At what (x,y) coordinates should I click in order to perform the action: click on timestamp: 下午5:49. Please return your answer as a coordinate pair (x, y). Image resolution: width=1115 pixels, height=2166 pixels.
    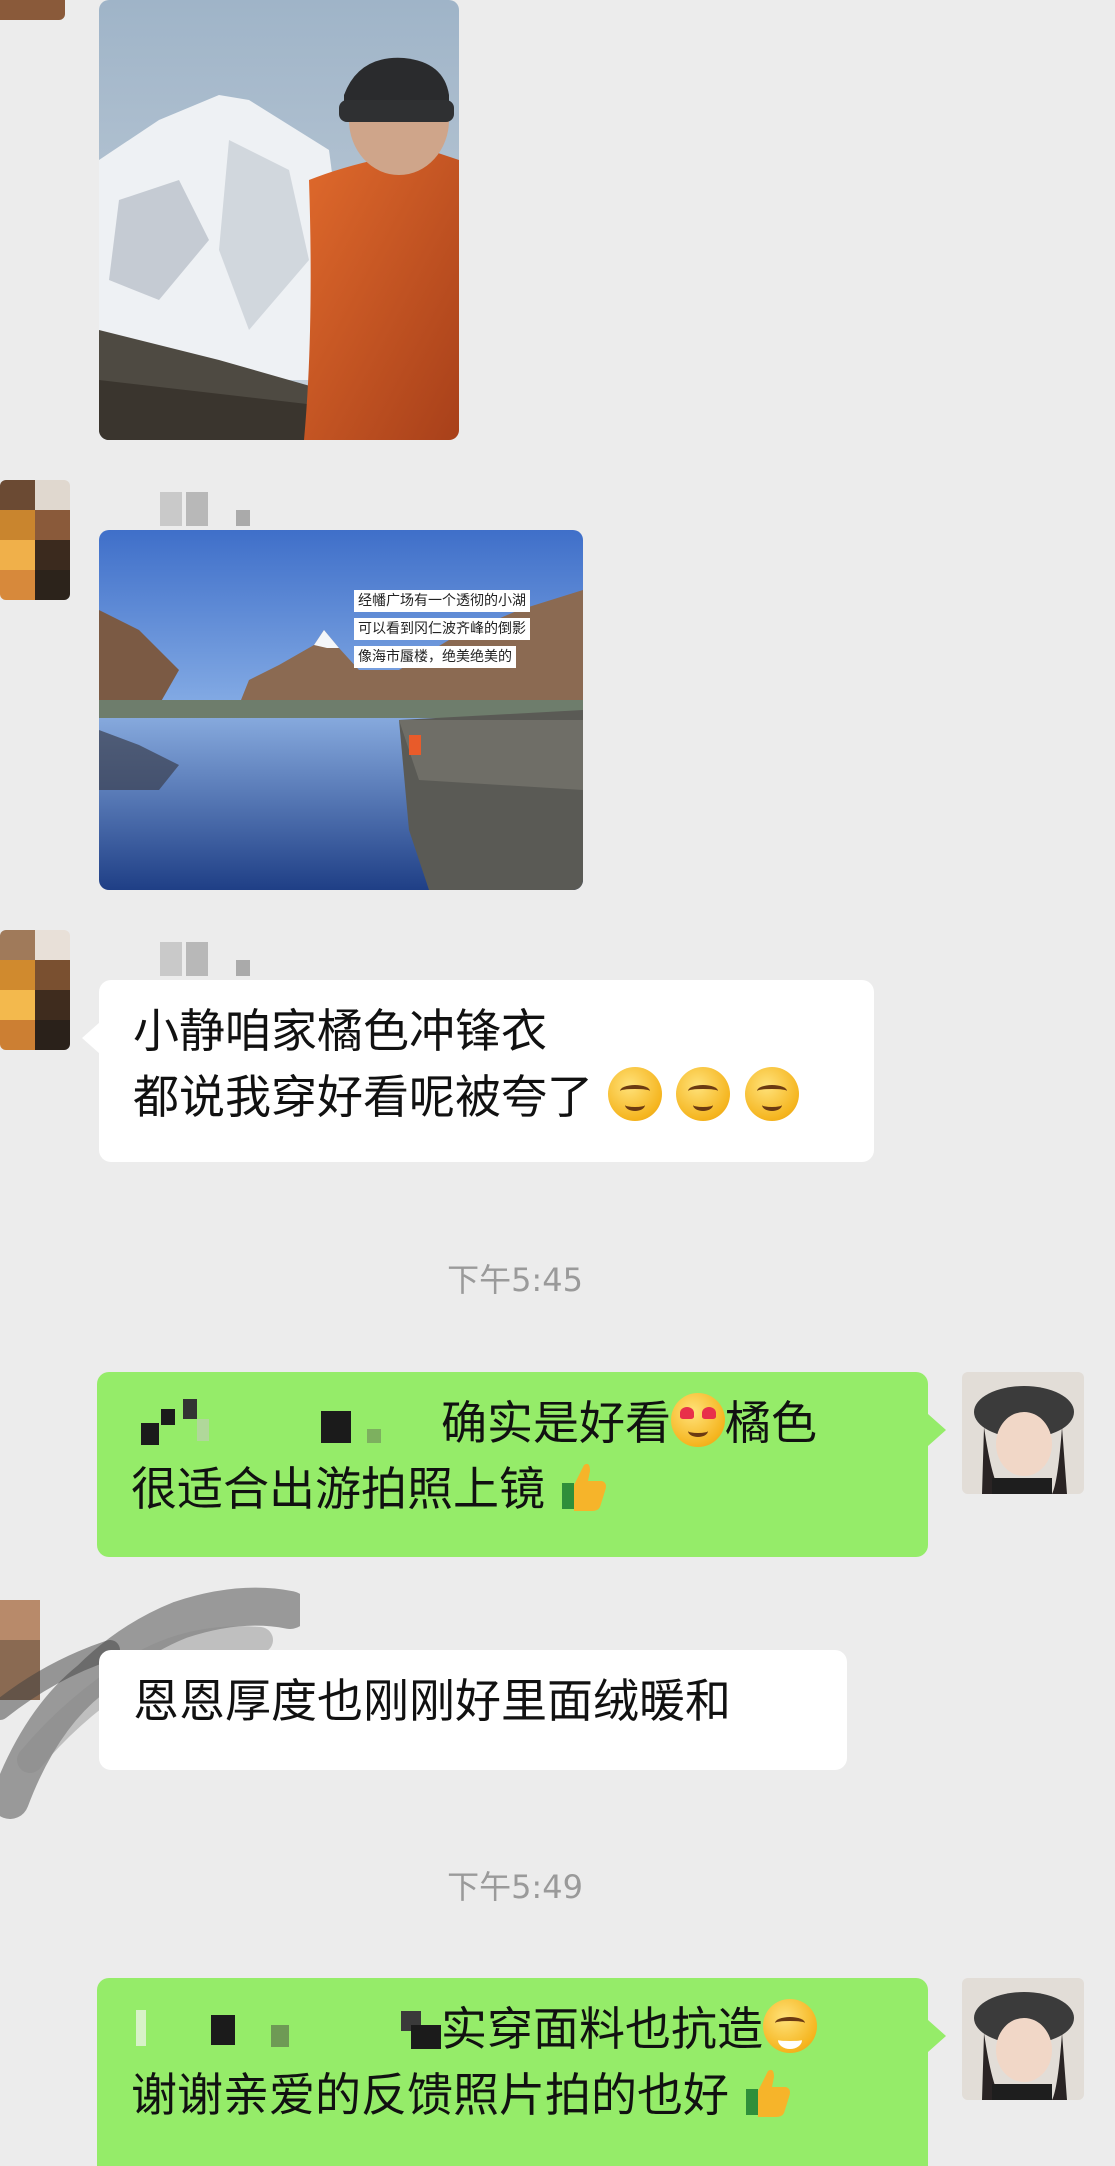
    Looking at the image, I should click on (515, 1887).